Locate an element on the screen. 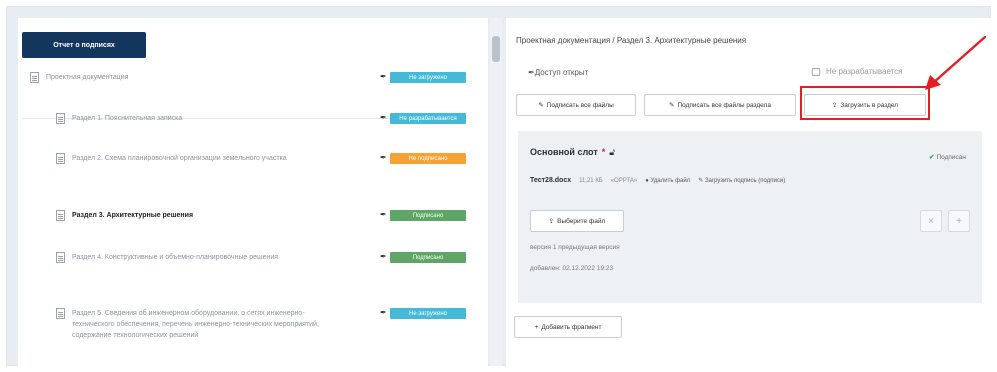 This screenshot has height=372, width=997. check-icon: ✔ is located at coordinates (932, 157).